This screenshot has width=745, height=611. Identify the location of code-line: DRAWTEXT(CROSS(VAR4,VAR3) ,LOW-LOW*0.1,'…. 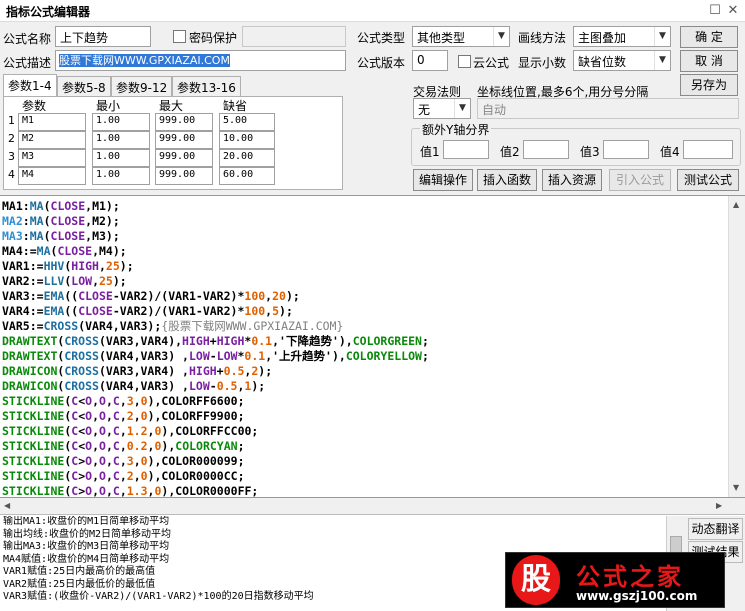
(215, 356).